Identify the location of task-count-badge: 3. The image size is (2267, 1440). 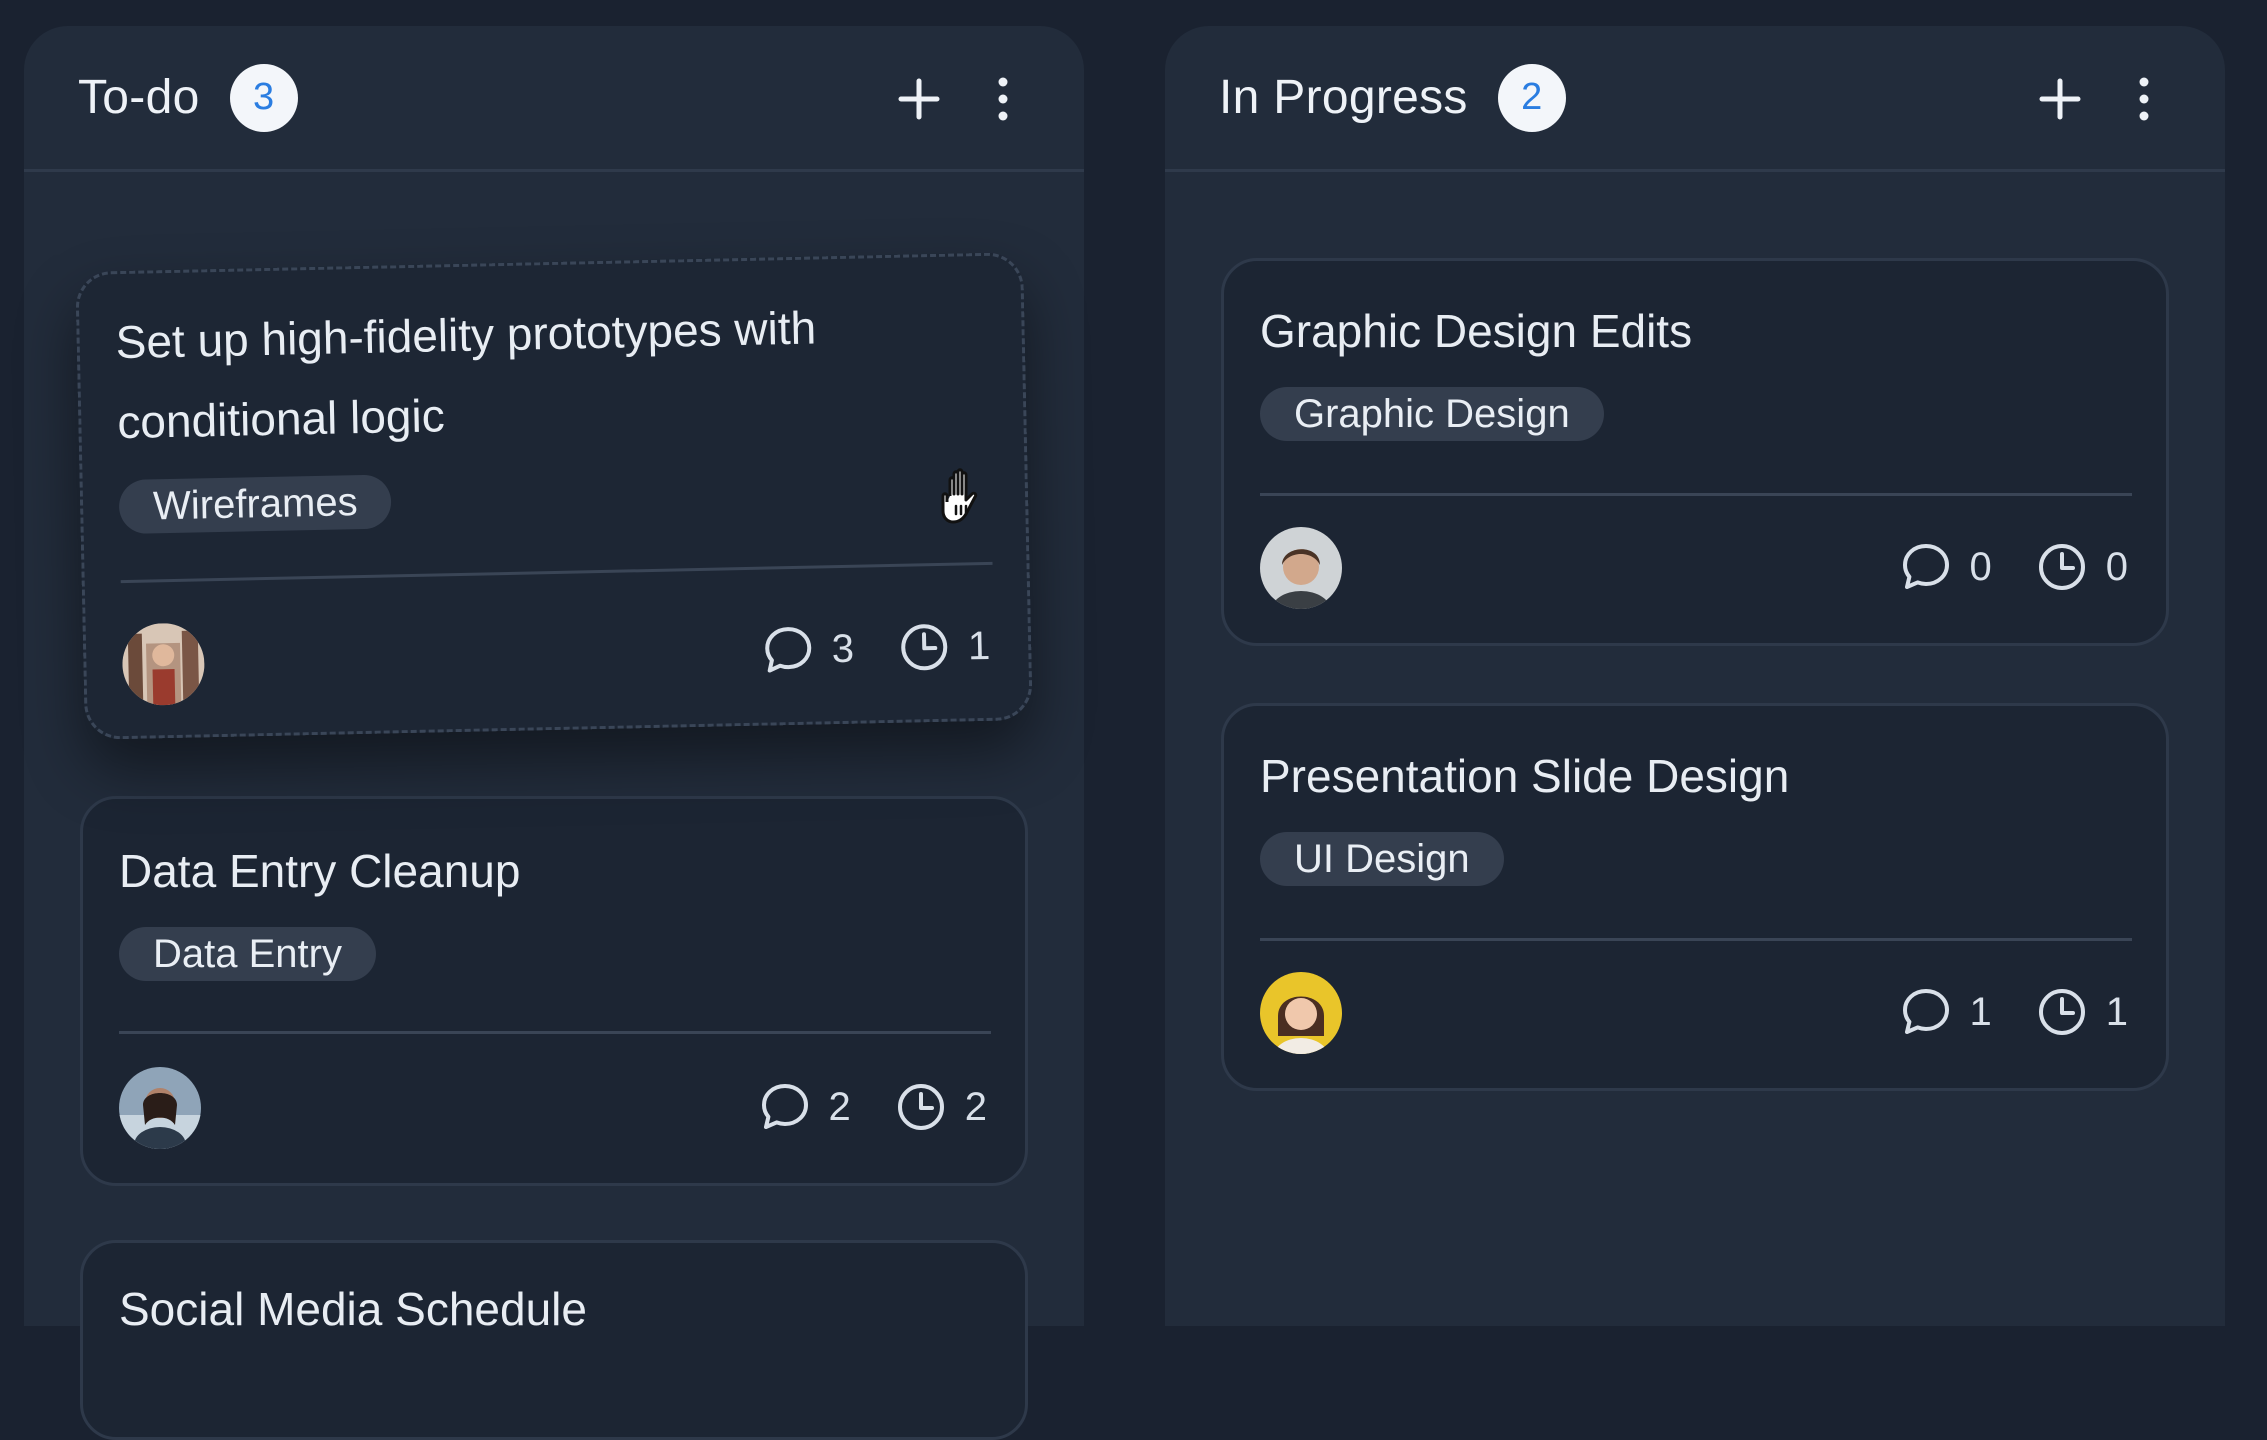
(263, 97).